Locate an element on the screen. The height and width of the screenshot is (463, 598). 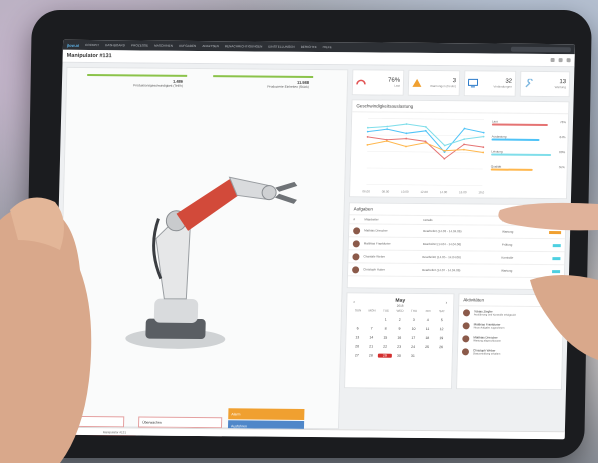
kpi-maintenance-label: Wartung is located at coordinates (560, 87).